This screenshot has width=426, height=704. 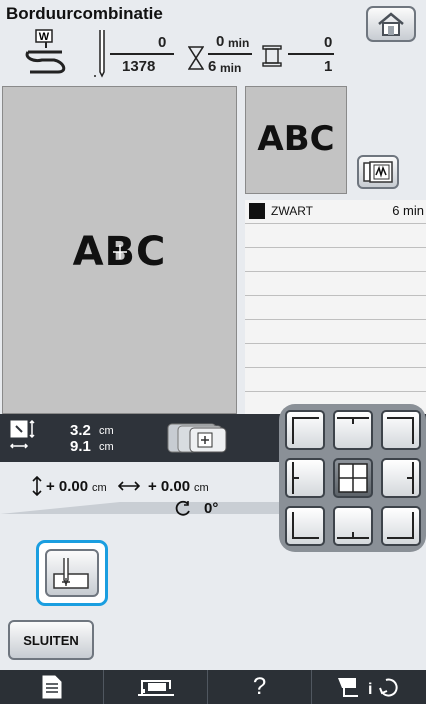 What do you see at coordinates (305, 478) in the screenshot?
I see `position-middle-left-button` at bounding box center [305, 478].